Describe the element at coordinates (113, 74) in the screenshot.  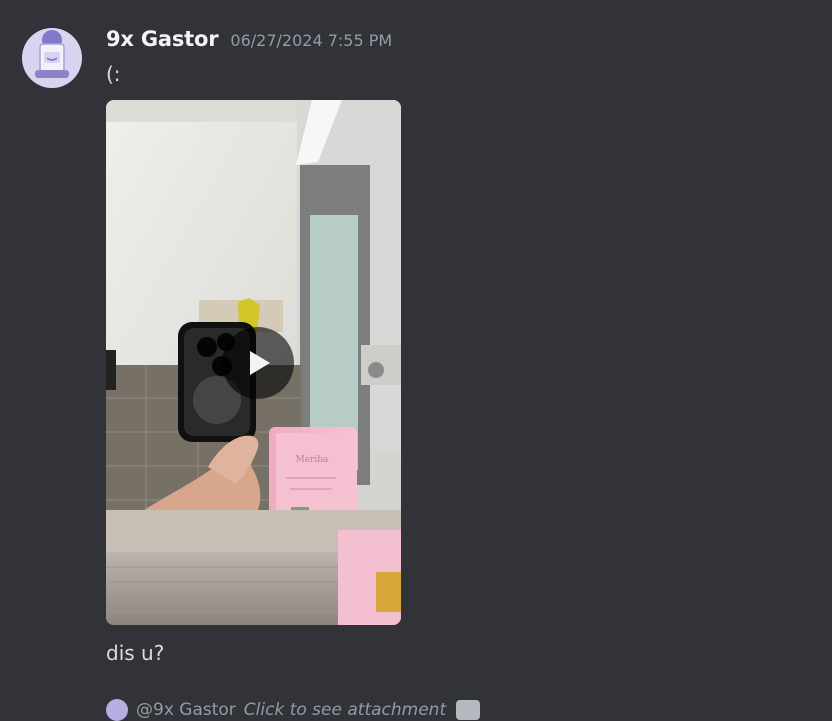
I see `message-text: (:` at that location.